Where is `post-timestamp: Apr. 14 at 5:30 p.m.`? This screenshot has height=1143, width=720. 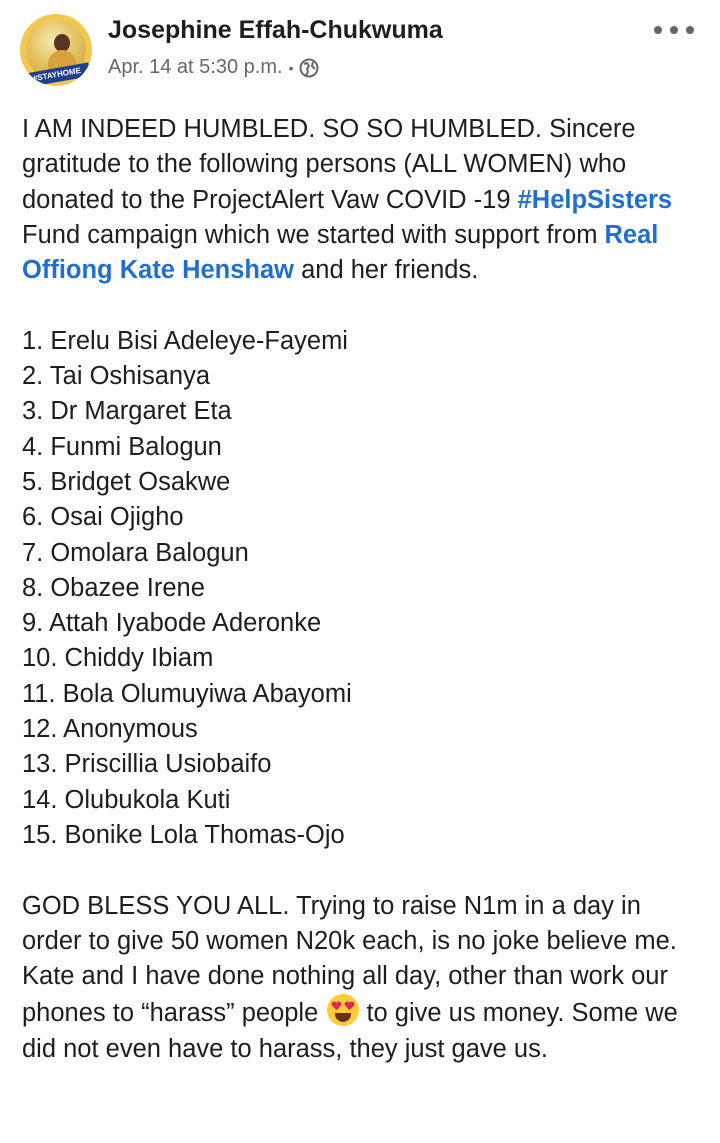 post-timestamp: Apr. 14 at 5:30 p.m. is located at coordinates (195, 67).